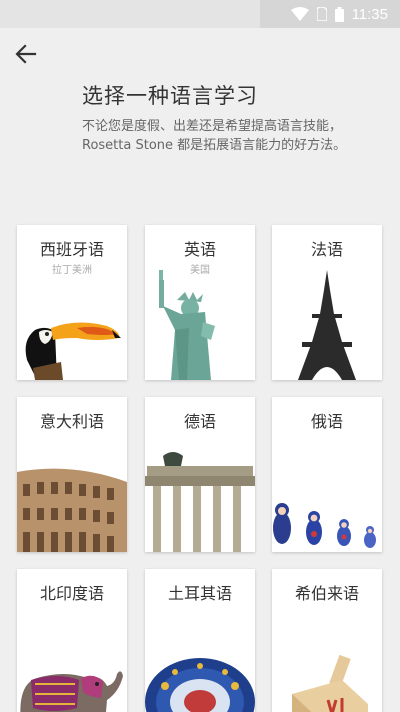 The image size is (400, 712). What do you see at coordinates (199, 593) in the screenshot?
I see `language-name: 土耳其语` at bounding box center [199, 593].